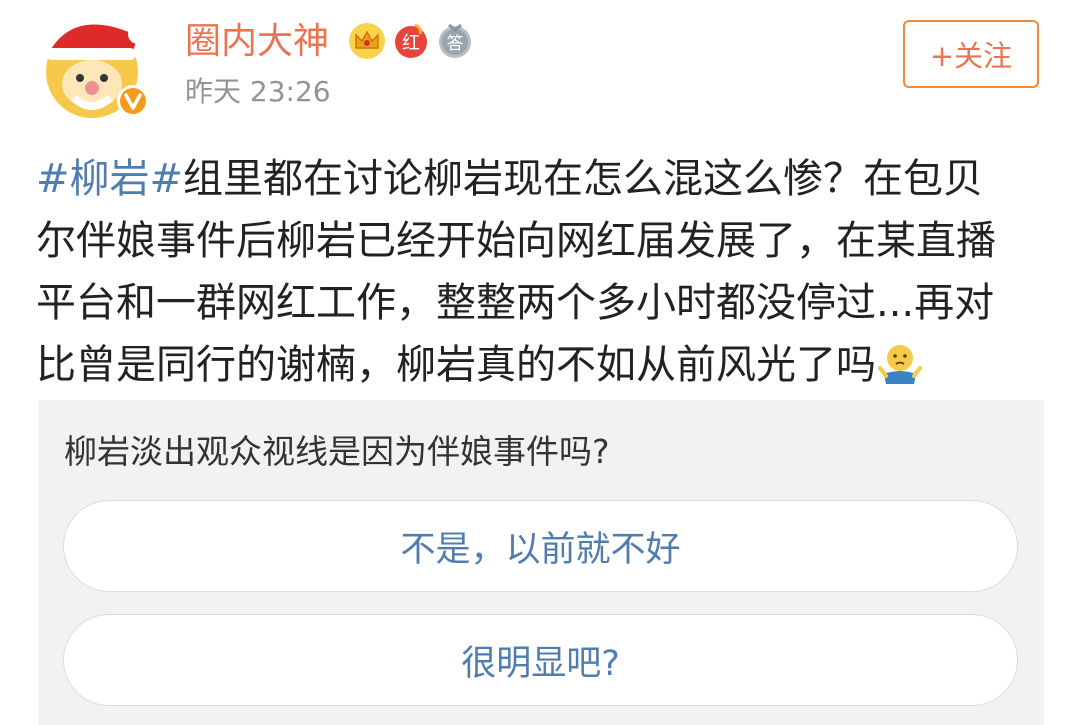 The image size is (1080, 725). What do you see at coordinates (455, 44) in the screenshot?
I see `answer-badge-text: 答` at bounding box center [455, 44].